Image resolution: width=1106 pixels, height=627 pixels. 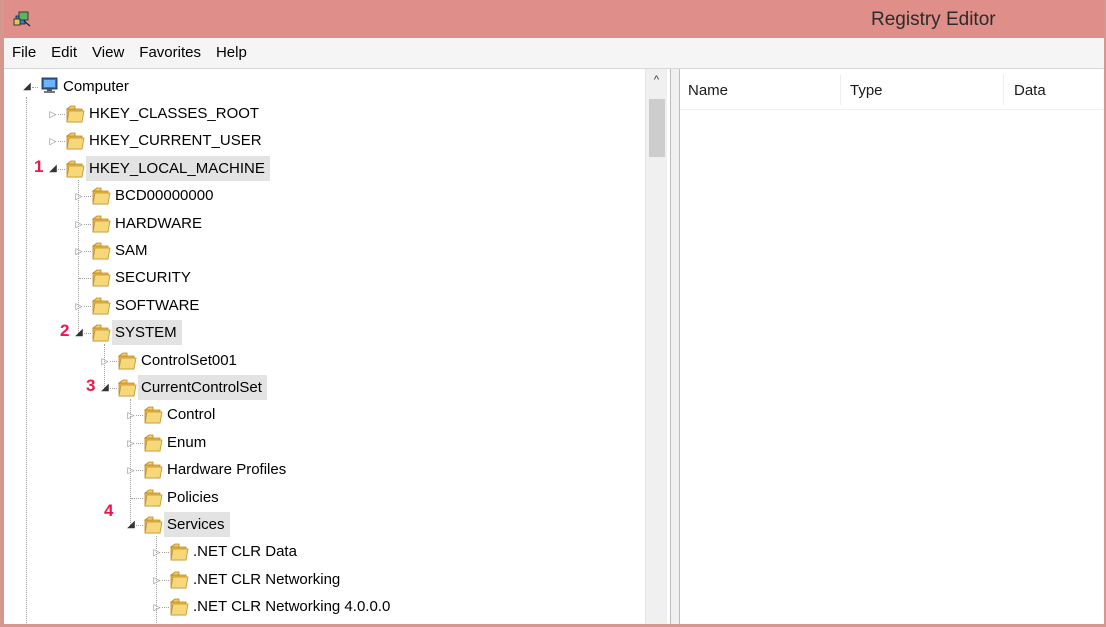 I want to click on step-number-marker: 4, so click(x=109, y=510).